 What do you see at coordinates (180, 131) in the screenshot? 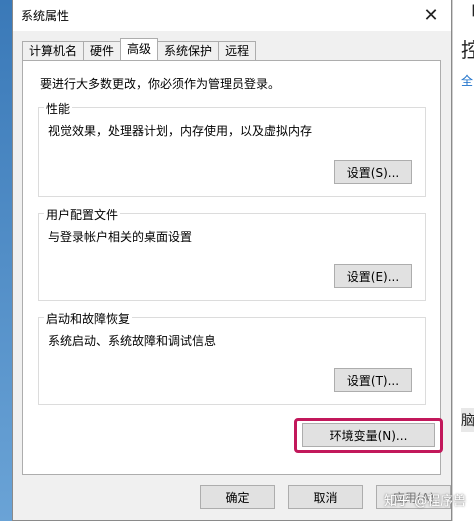
I see `group-description: 视觉效果，处理器计划，内存使用，以及虚拟内存` at bounding box center [180, 131].